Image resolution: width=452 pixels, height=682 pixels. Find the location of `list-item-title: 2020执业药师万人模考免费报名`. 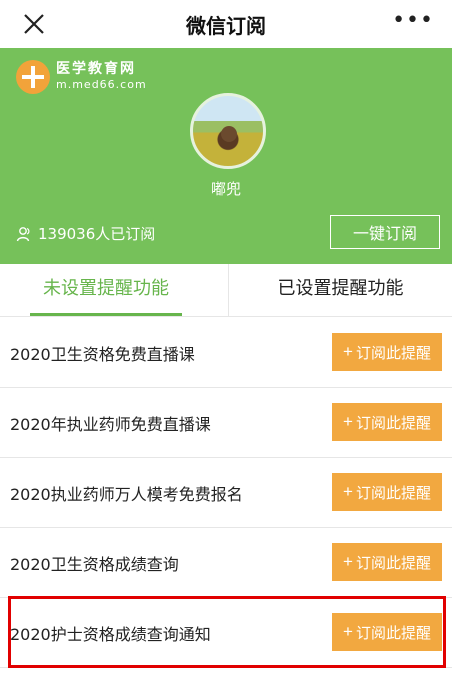

list-item-title: 2020执业药师万人模考免费报名 is located at coordinates (126, 494).